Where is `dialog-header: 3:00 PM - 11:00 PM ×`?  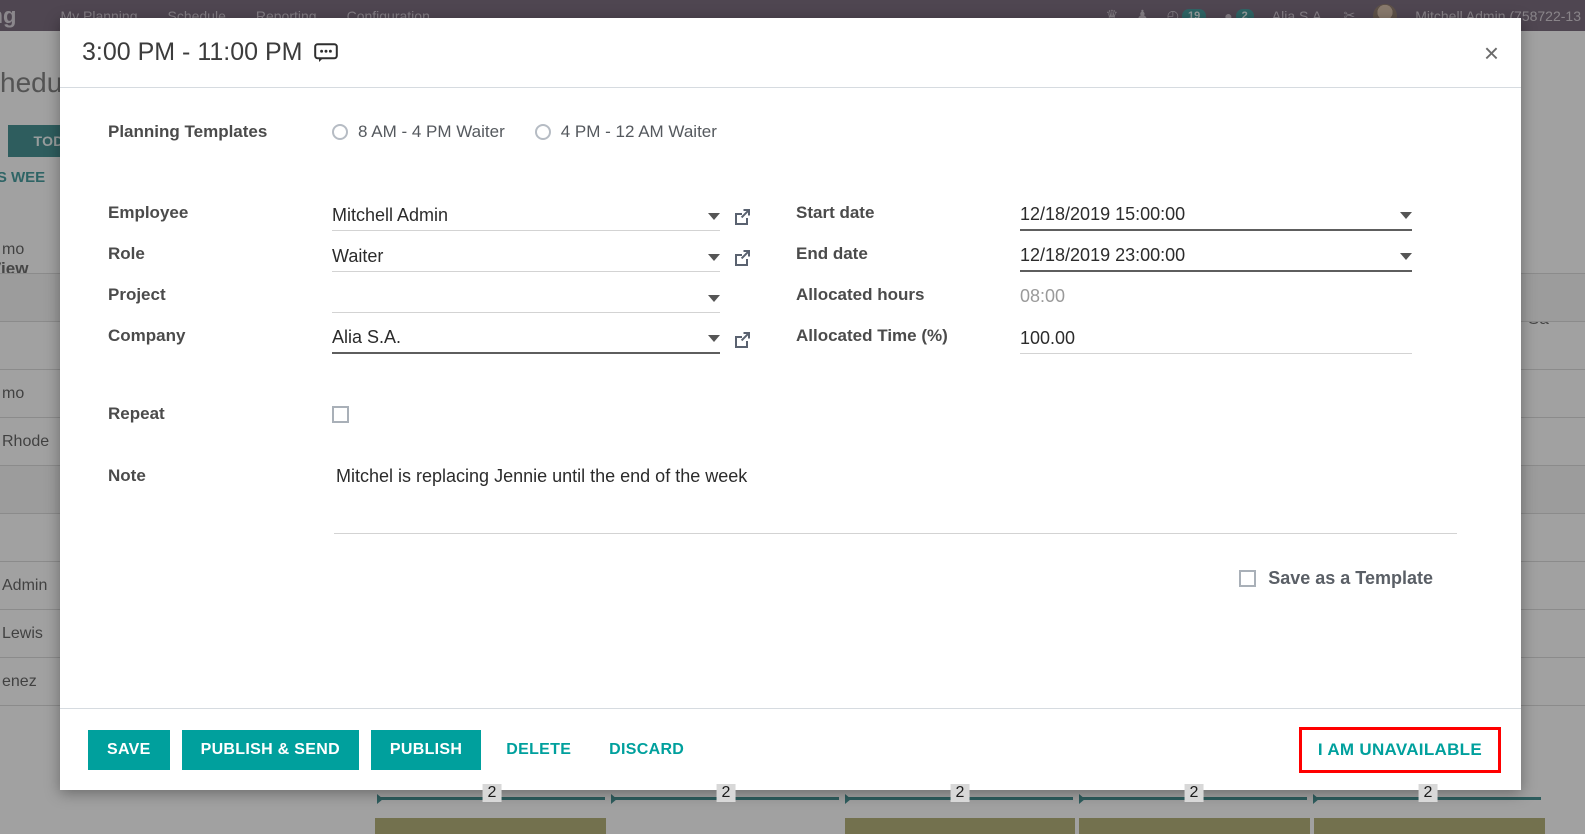 dialog-header: 3:00 PM - 11:00 PM × is located at coordinates (790, 53).